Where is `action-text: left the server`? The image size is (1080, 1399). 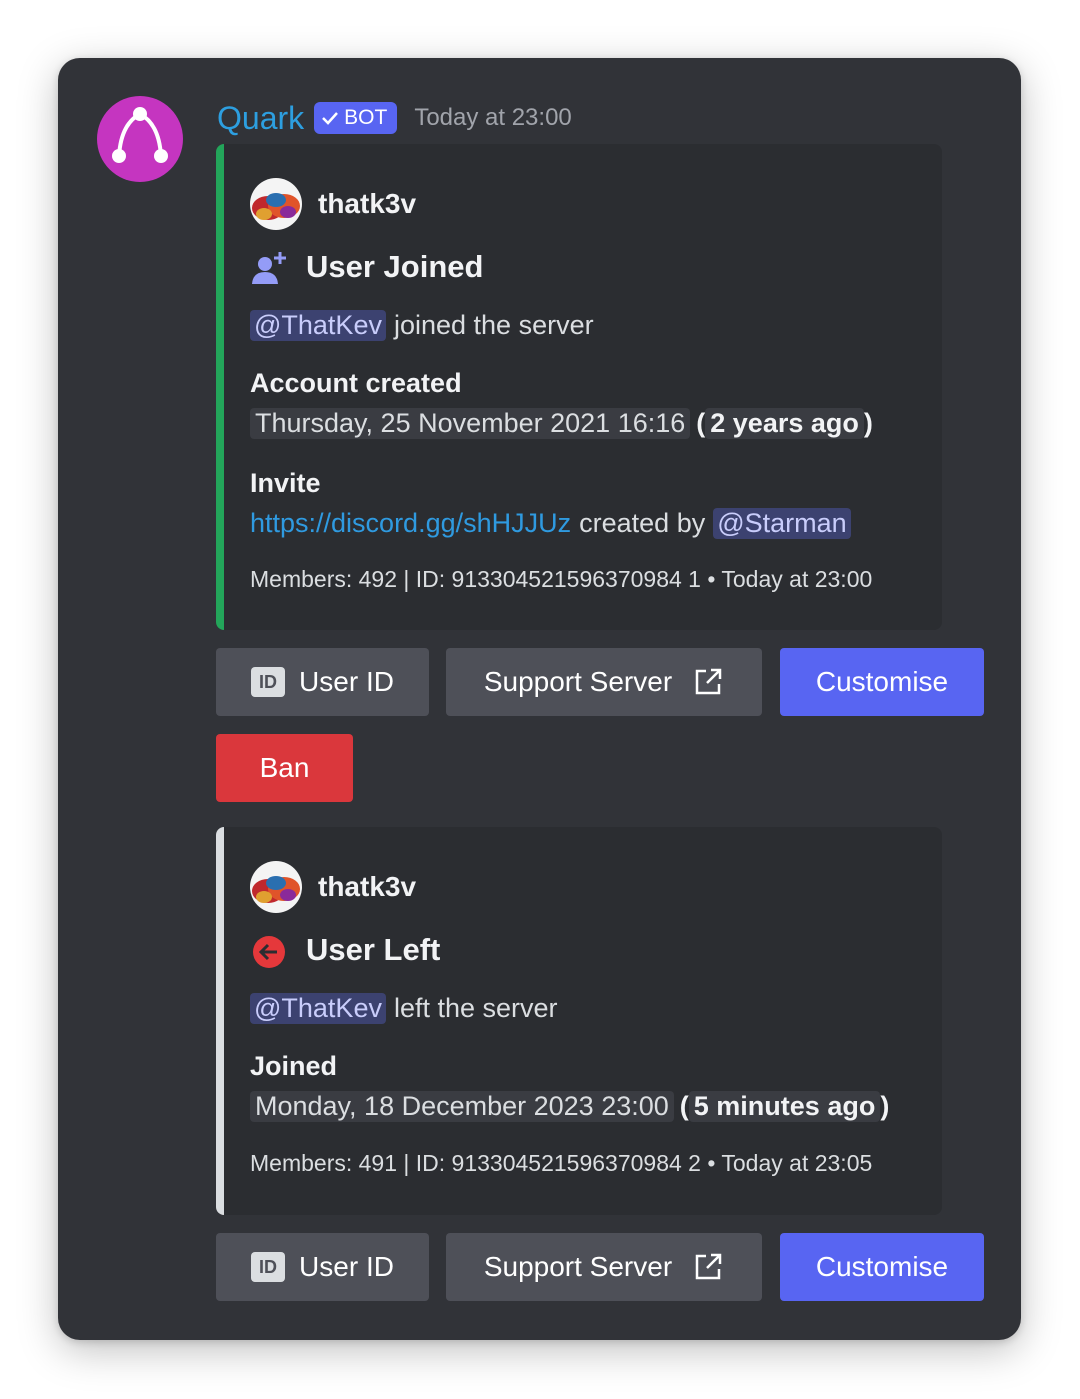 action-text: left the server is located at coordinates (475, 1008).